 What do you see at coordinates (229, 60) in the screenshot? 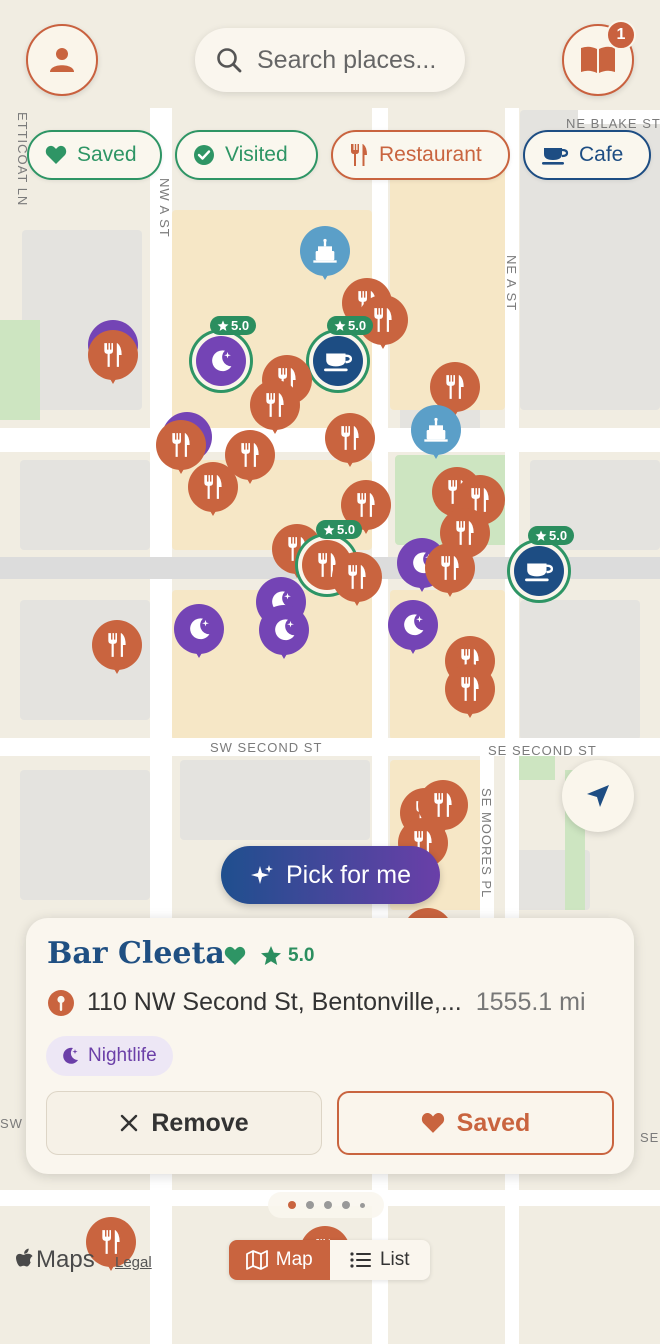
I see `search-icon` at bounding box center [229, 60].